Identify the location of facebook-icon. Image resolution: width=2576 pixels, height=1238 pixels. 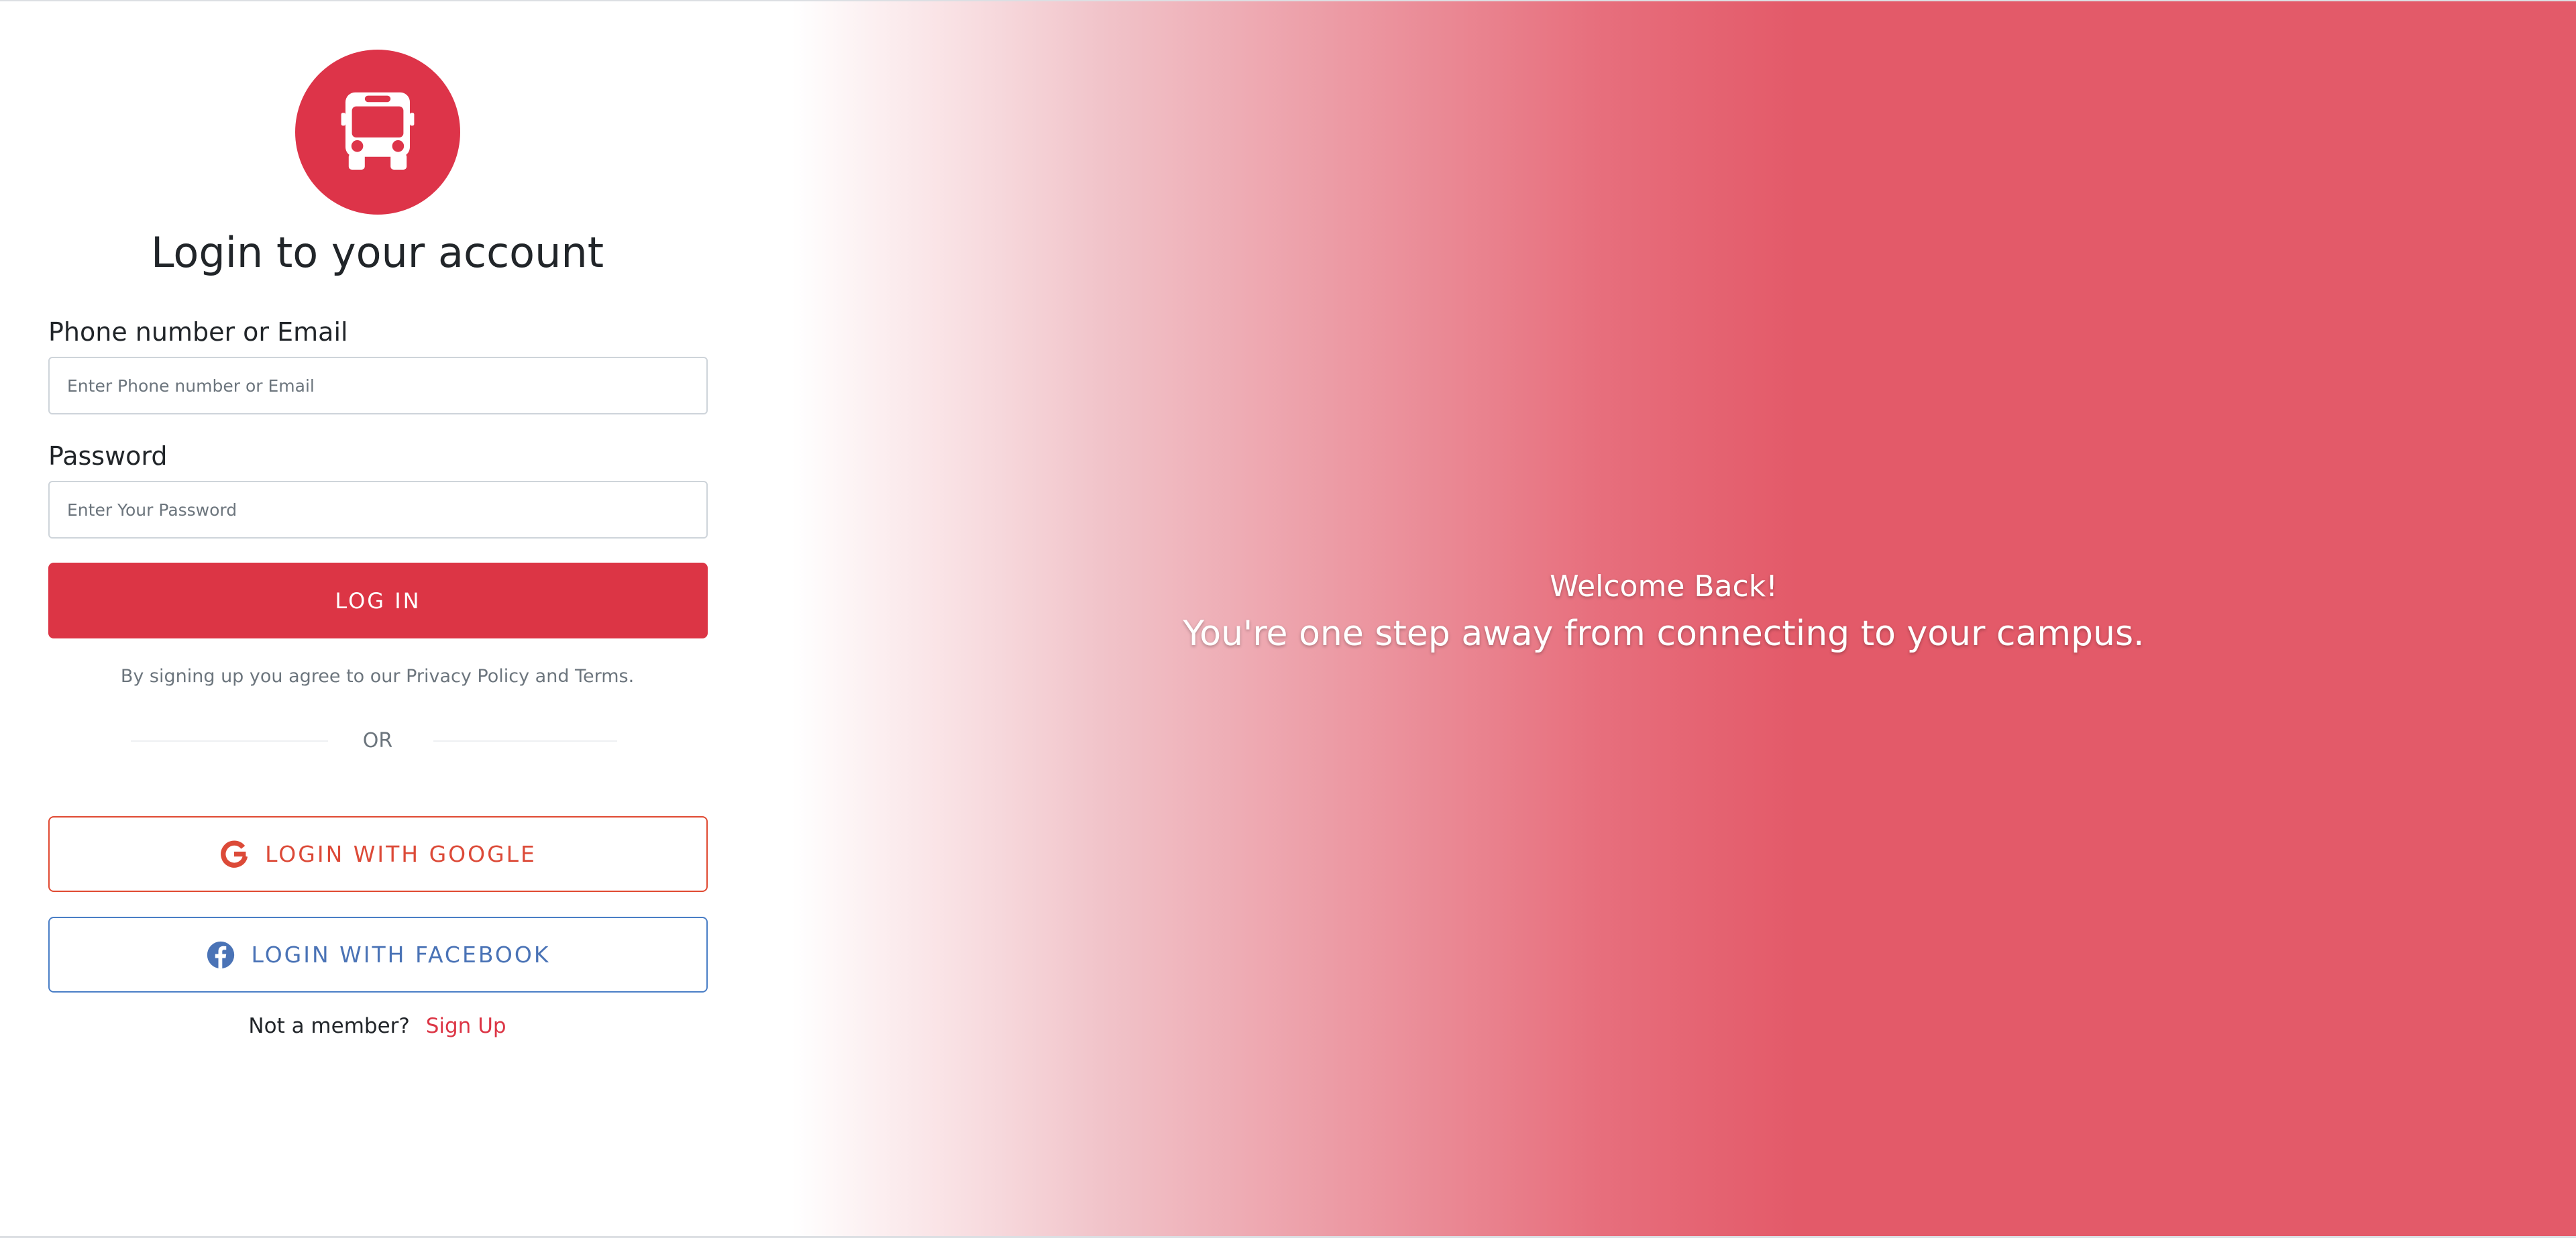
(220, 954).